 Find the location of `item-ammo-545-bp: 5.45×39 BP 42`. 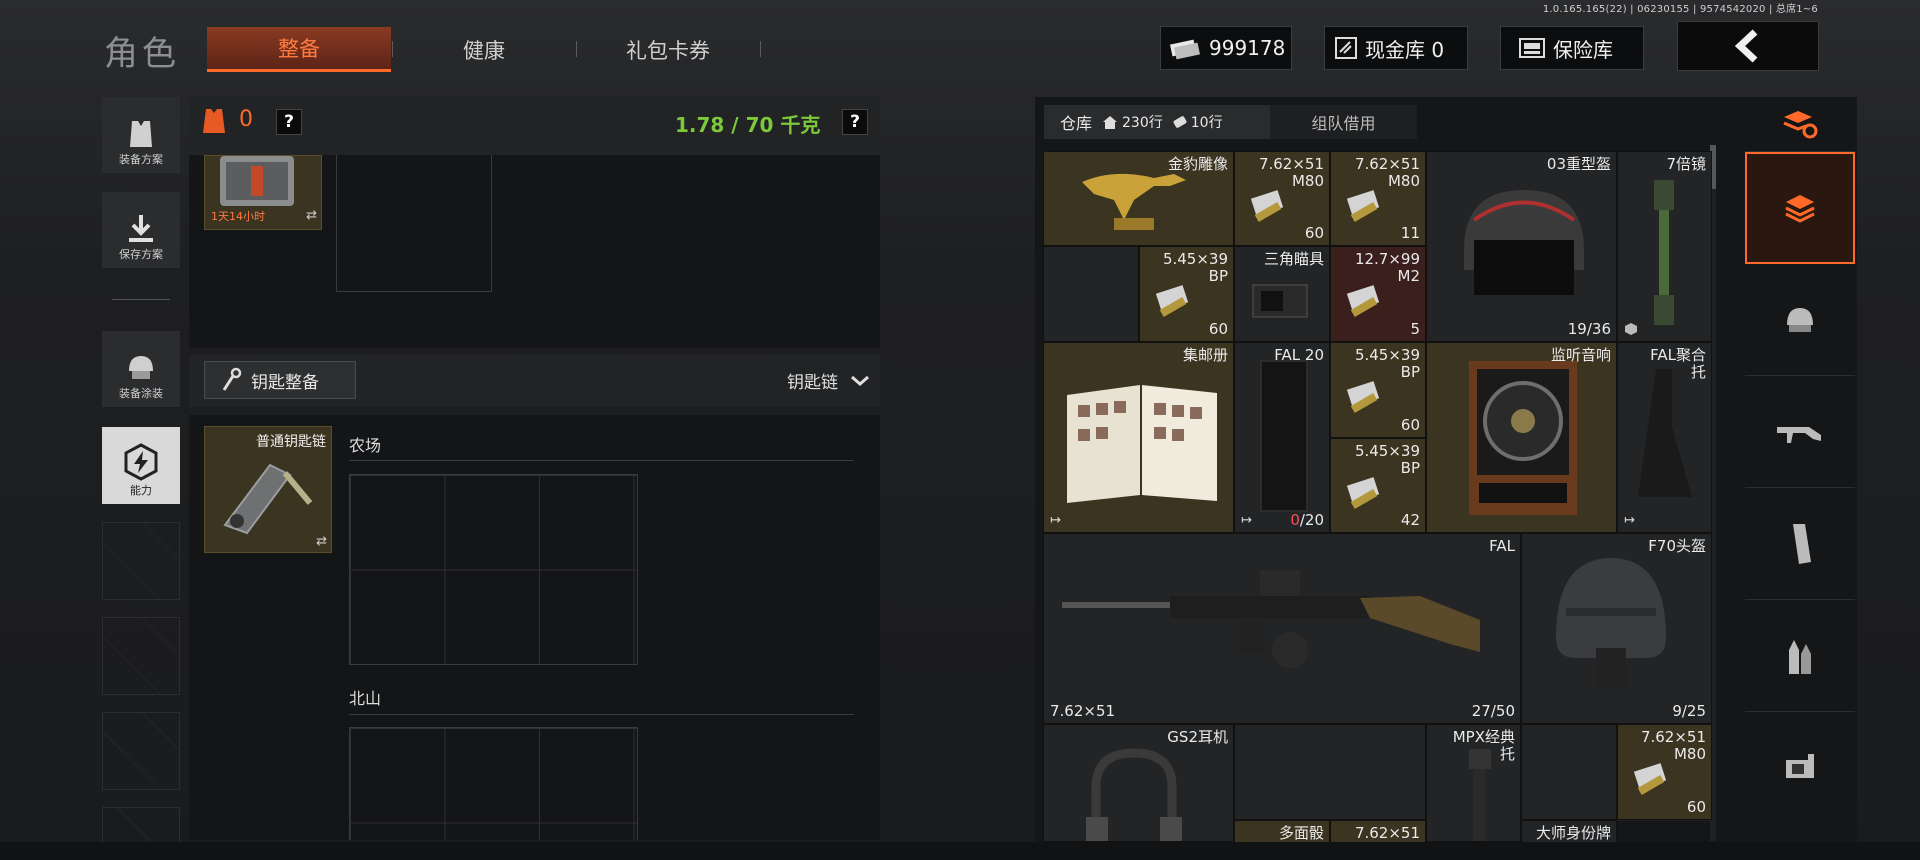

item-ammo-545-bp: 5.45×39 BP 42 is located at coordinates (1378, 485).